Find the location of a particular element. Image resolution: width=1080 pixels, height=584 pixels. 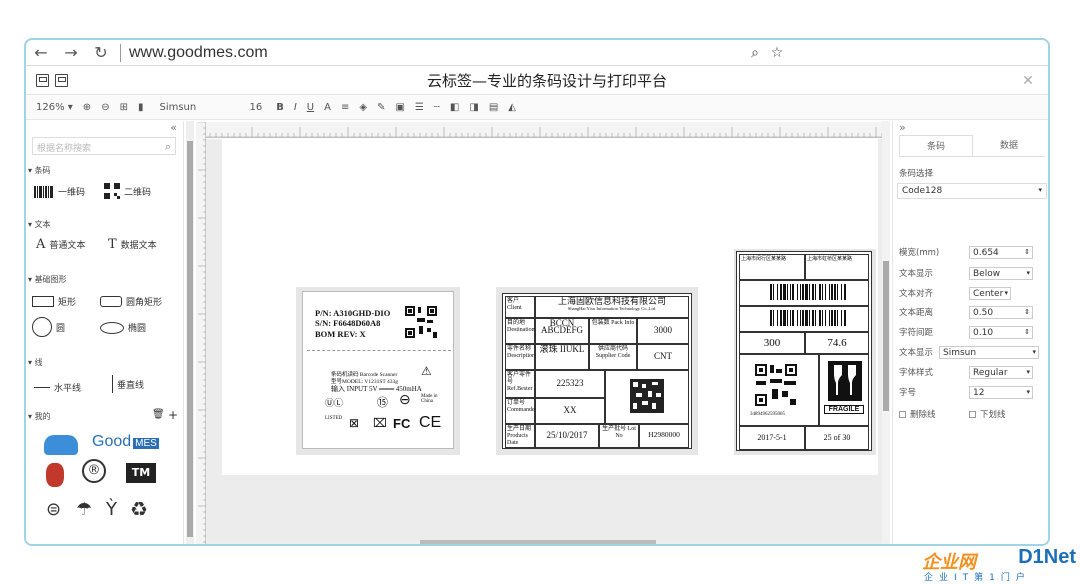

ellipse-icon is located at coordinates (112, 327).